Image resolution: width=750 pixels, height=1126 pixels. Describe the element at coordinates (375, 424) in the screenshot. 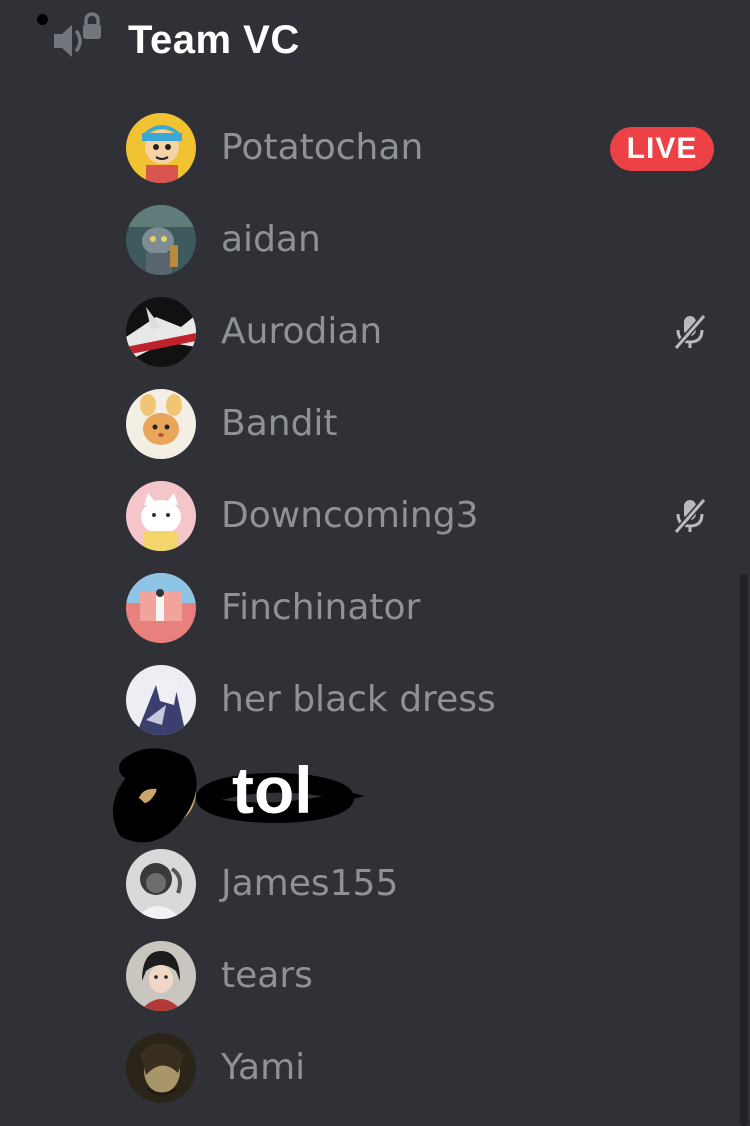

I see `voice-member: Bandit` at that location.